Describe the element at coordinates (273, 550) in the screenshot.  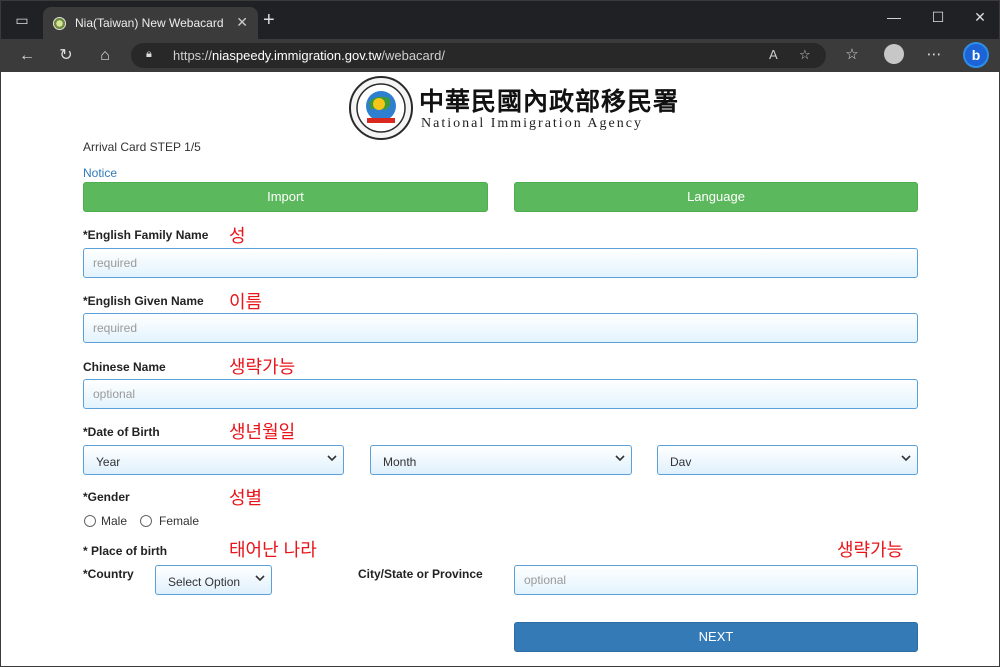
I see `place-of-birth-annotation: 태어난 나라` at that location.